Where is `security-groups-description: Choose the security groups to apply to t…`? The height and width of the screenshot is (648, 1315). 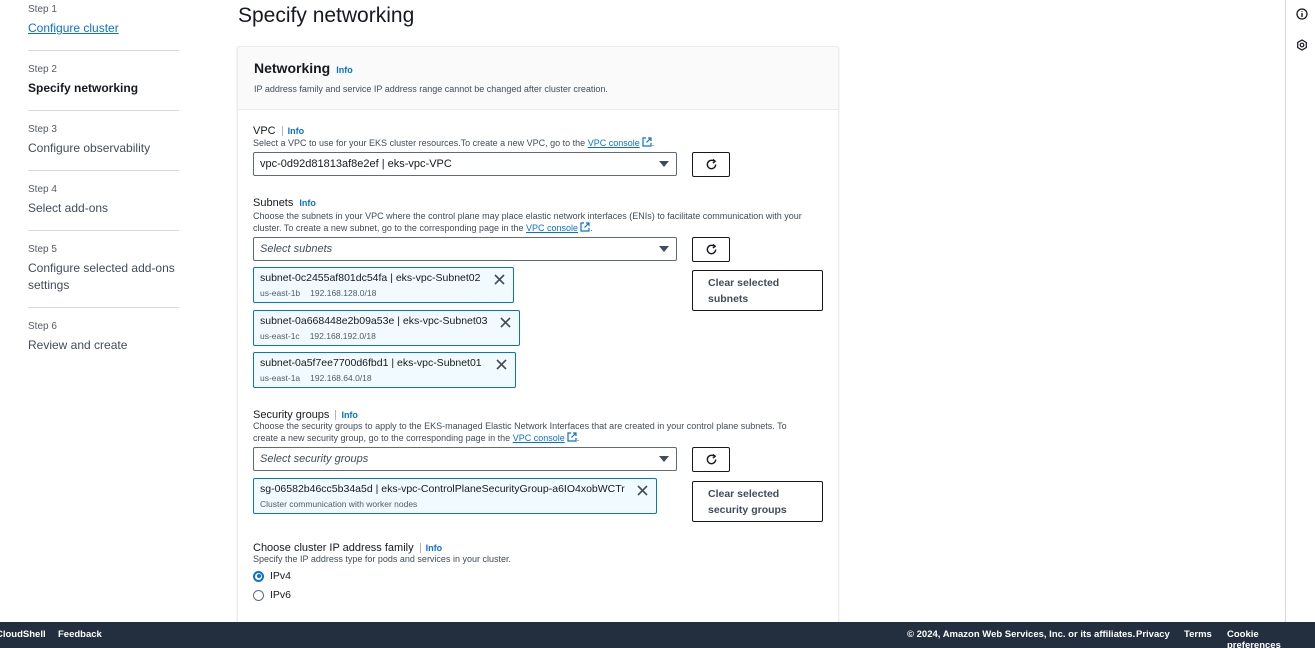
security-groups-description: Choose the security groups to apply to t… is located at coordinates (533, 432).